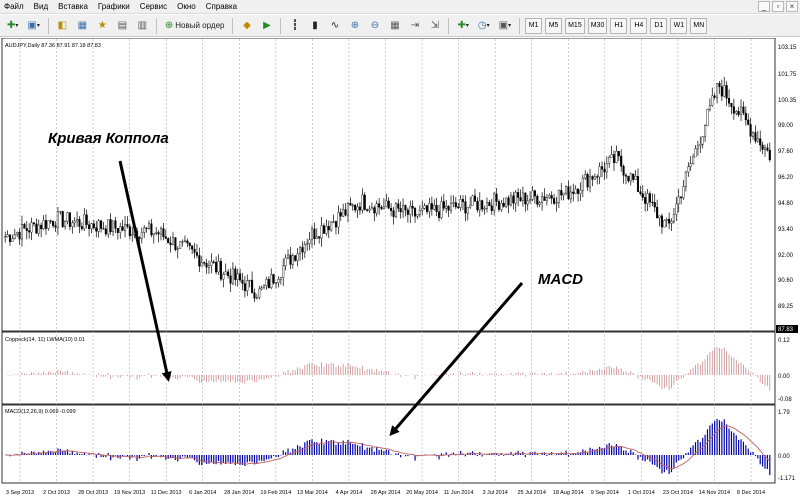 This screenshot has width=800, height=500. I want to click on bar-chart-button: ┇, so click(294, 25).